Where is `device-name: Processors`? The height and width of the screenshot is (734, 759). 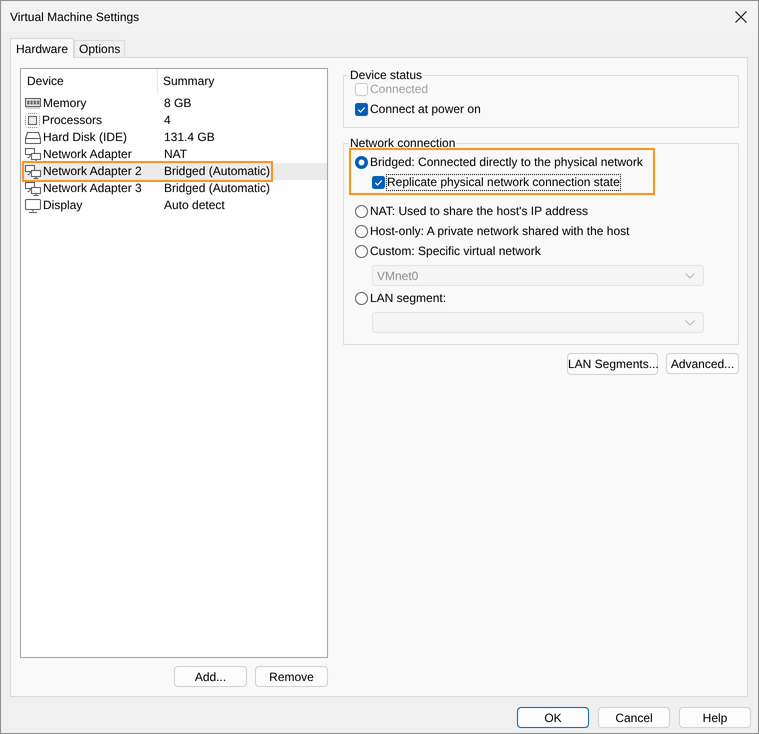 device-name: Processors is located at coordinates (72, 120).